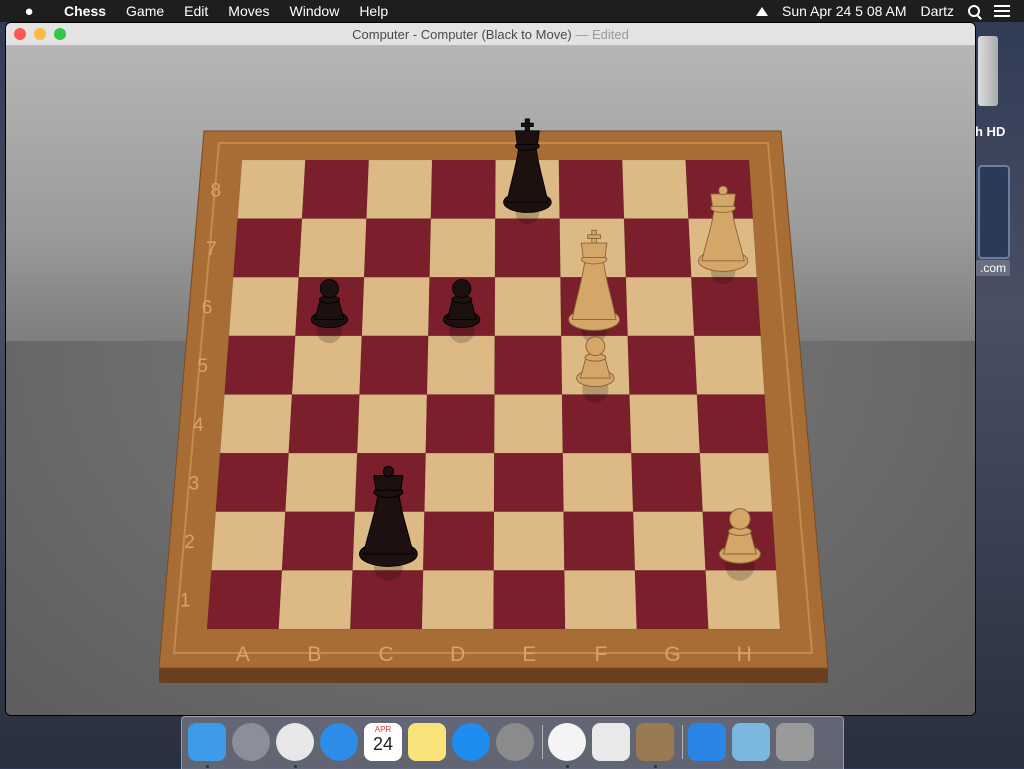 The image size is (1024, 769). What do you see at coordinates (729, 365) in the screenshot?
I see `square-h5` at bounding box center [729, 365].